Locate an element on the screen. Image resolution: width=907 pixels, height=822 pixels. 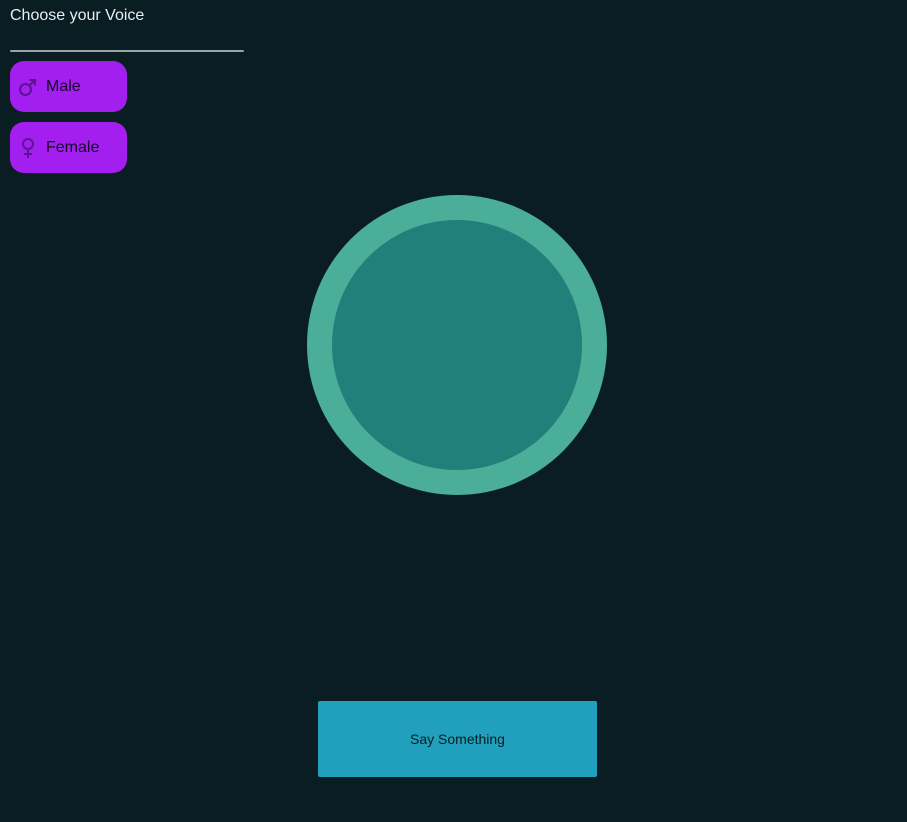
female-voice-label: Female is located at coordinates (73, 147).